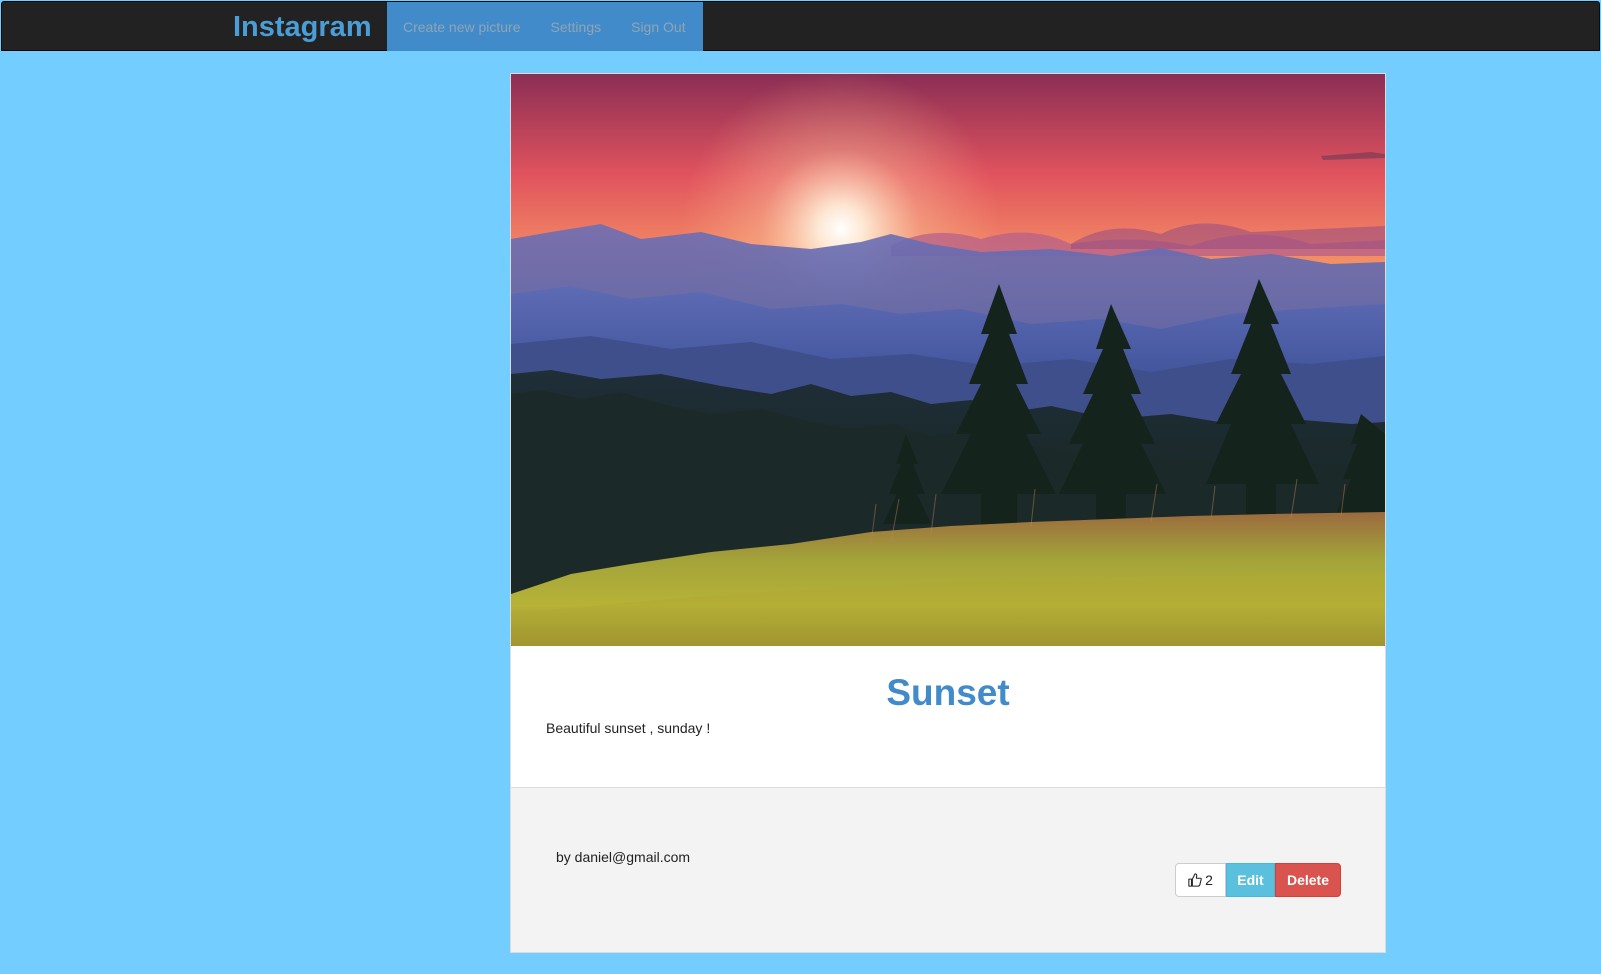 The width and height of the screenshot is (1601, 974). I want to click on delete-button: Delete, so click(1308, 880).